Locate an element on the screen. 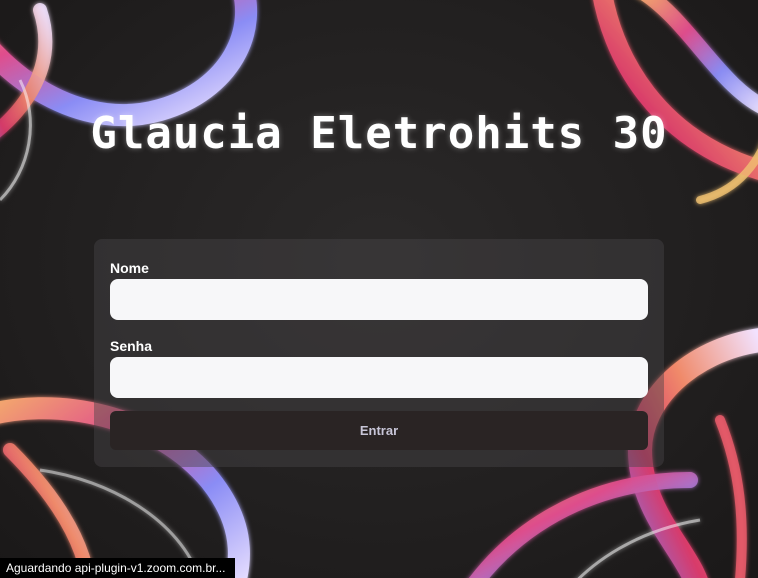  top-left-ring is located at coordinates (129, 101).